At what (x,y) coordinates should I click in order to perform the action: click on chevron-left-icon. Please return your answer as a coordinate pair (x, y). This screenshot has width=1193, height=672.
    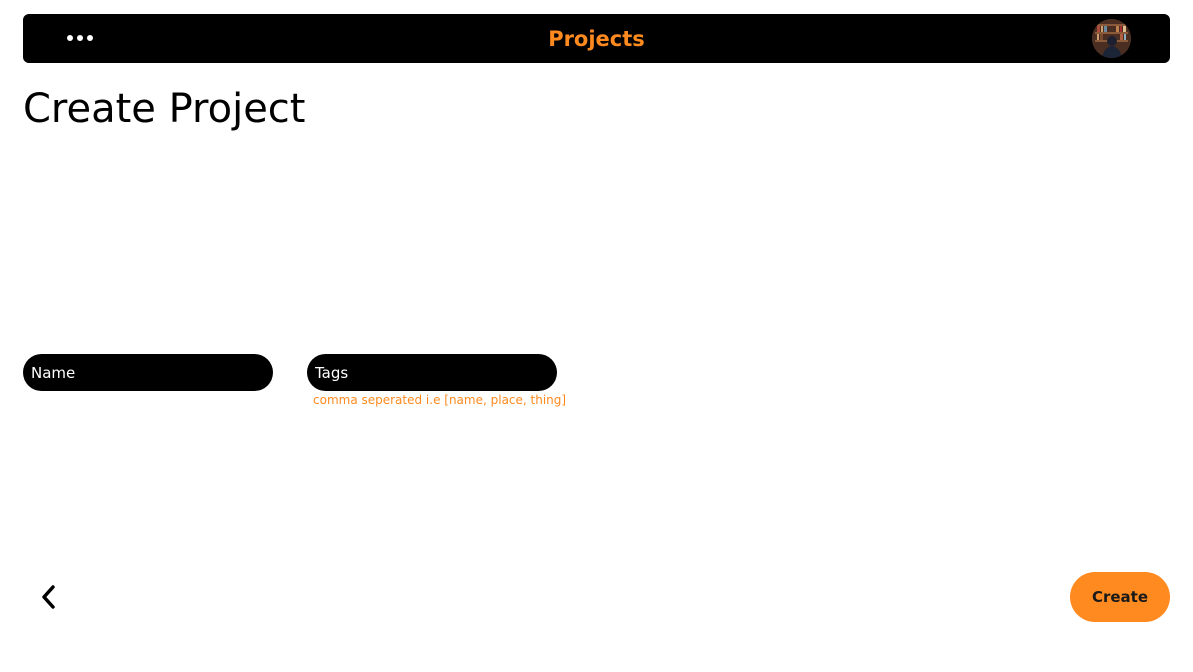
    Looking at the image, I should click on (48, 597).